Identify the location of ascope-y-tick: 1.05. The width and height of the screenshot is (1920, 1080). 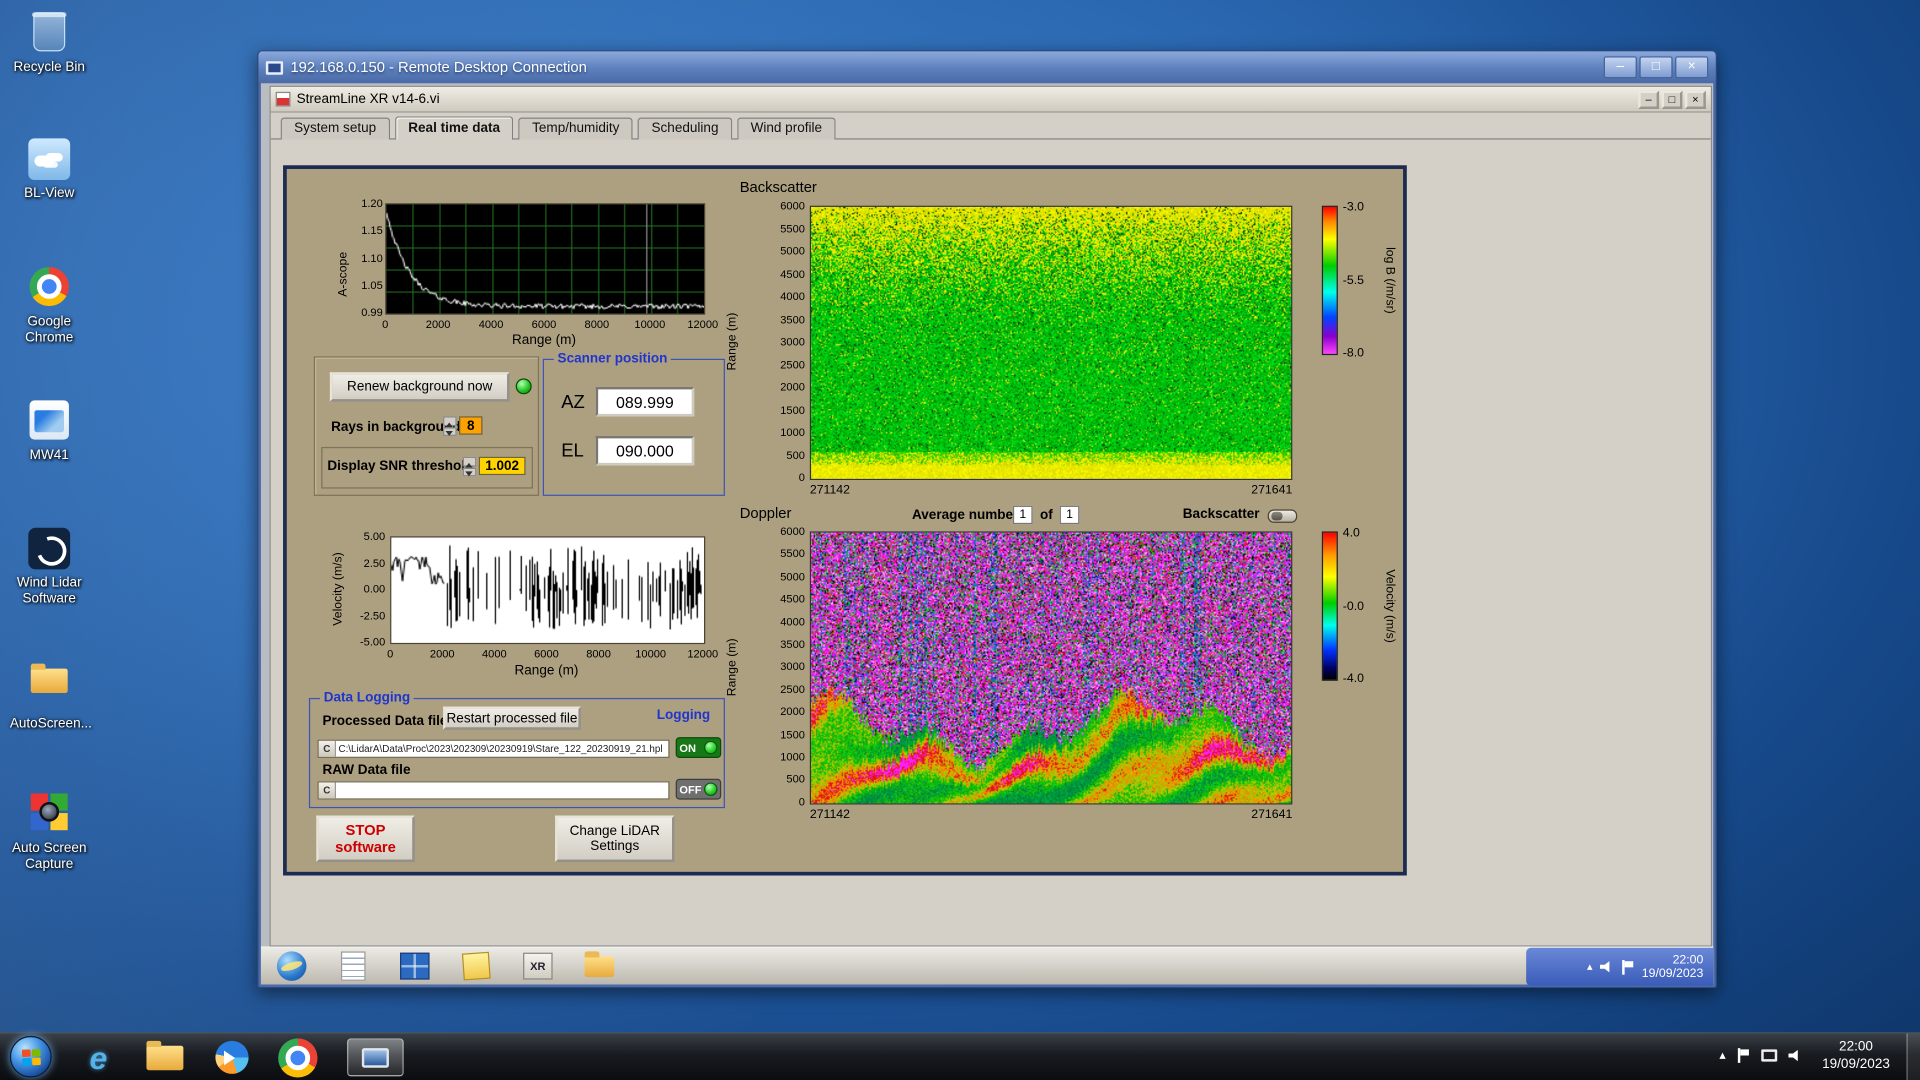
(372, 285).